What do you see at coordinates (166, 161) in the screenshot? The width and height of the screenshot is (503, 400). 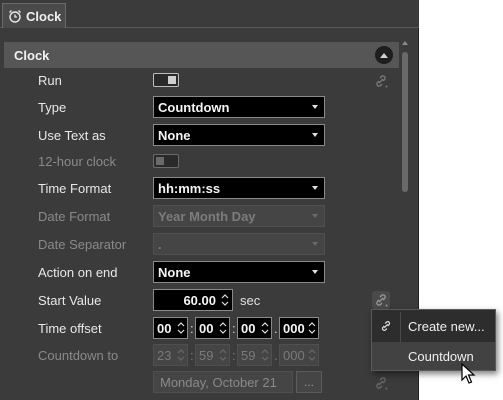 I see `hour12-toggle` at bounding box center [166, 161].